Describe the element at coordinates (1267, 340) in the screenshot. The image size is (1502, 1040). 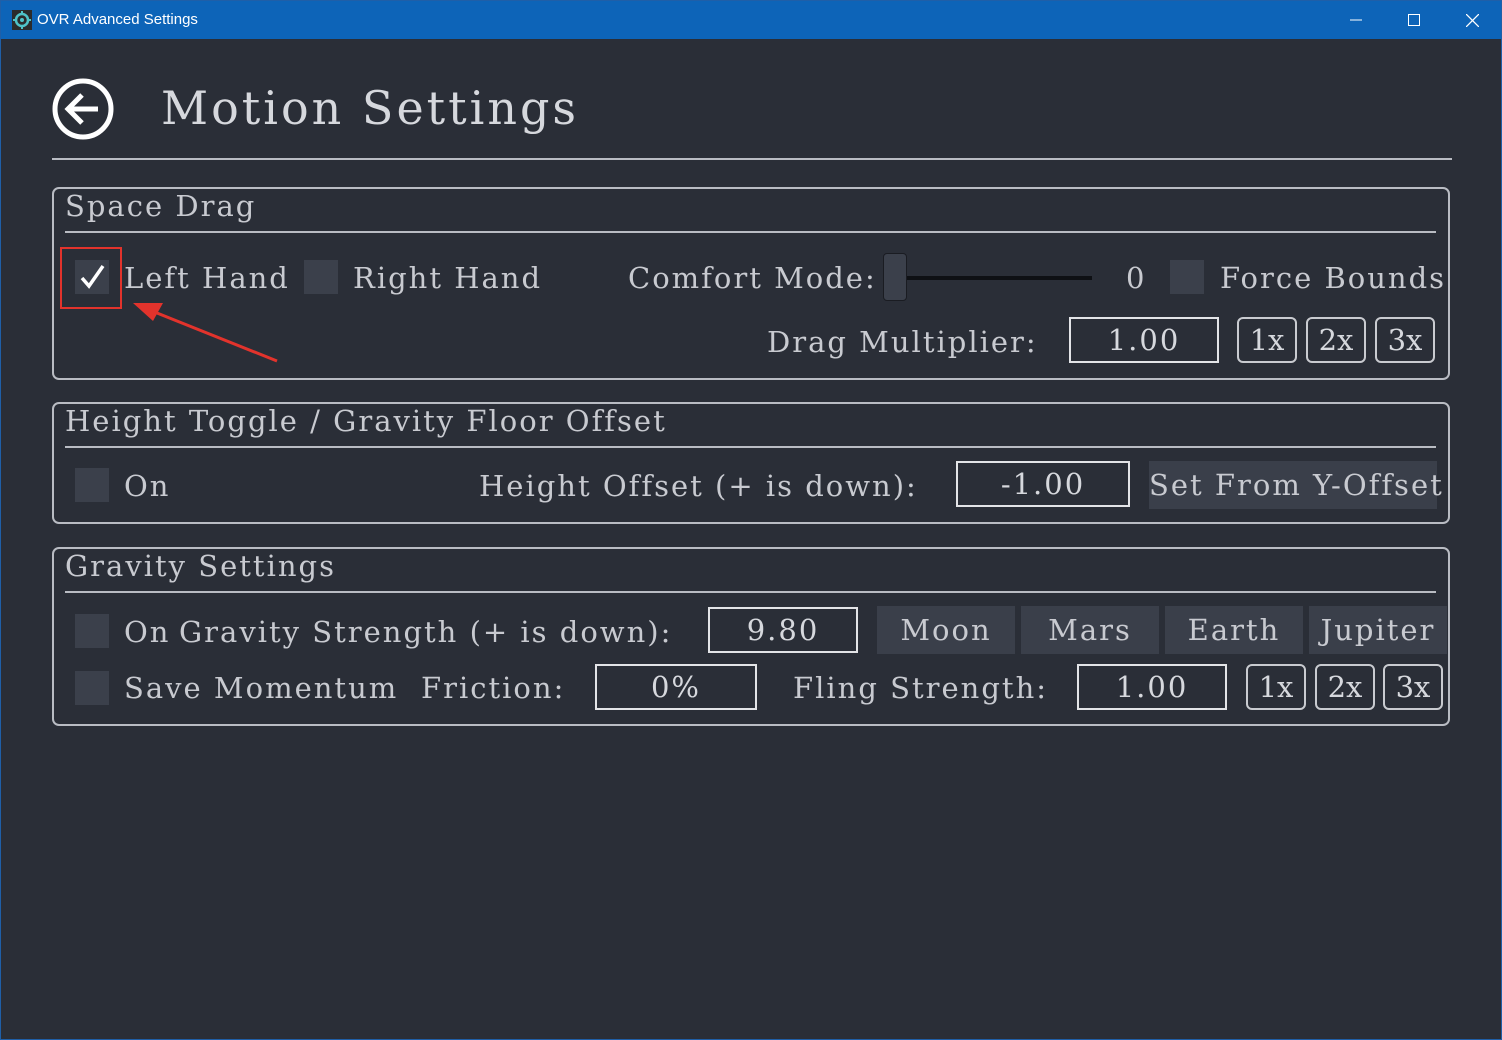
I see `drag-1x-button: 1x` at that location.